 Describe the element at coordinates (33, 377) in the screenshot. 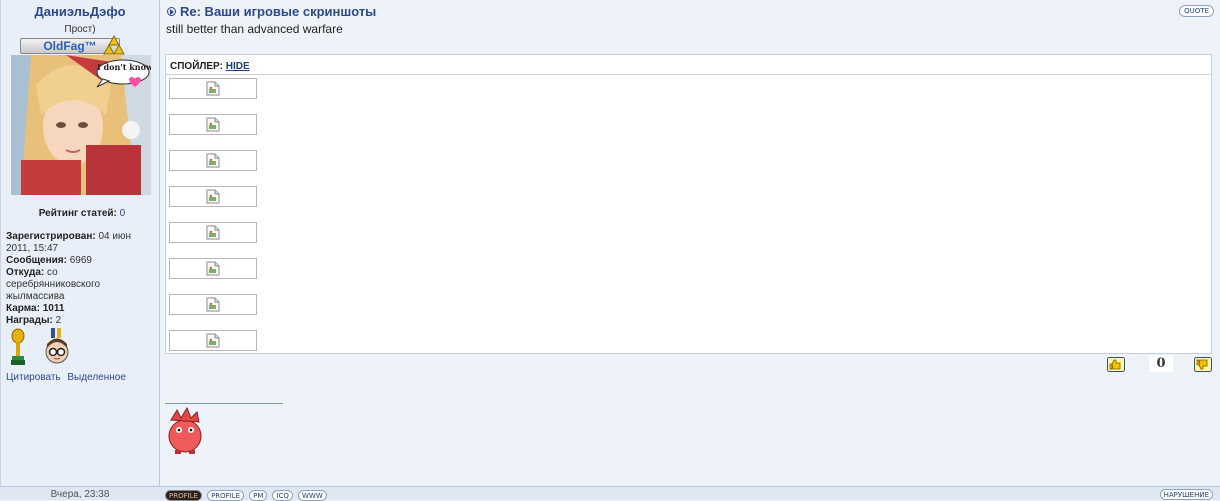

I see `quote-link: Цитировать` at that location.